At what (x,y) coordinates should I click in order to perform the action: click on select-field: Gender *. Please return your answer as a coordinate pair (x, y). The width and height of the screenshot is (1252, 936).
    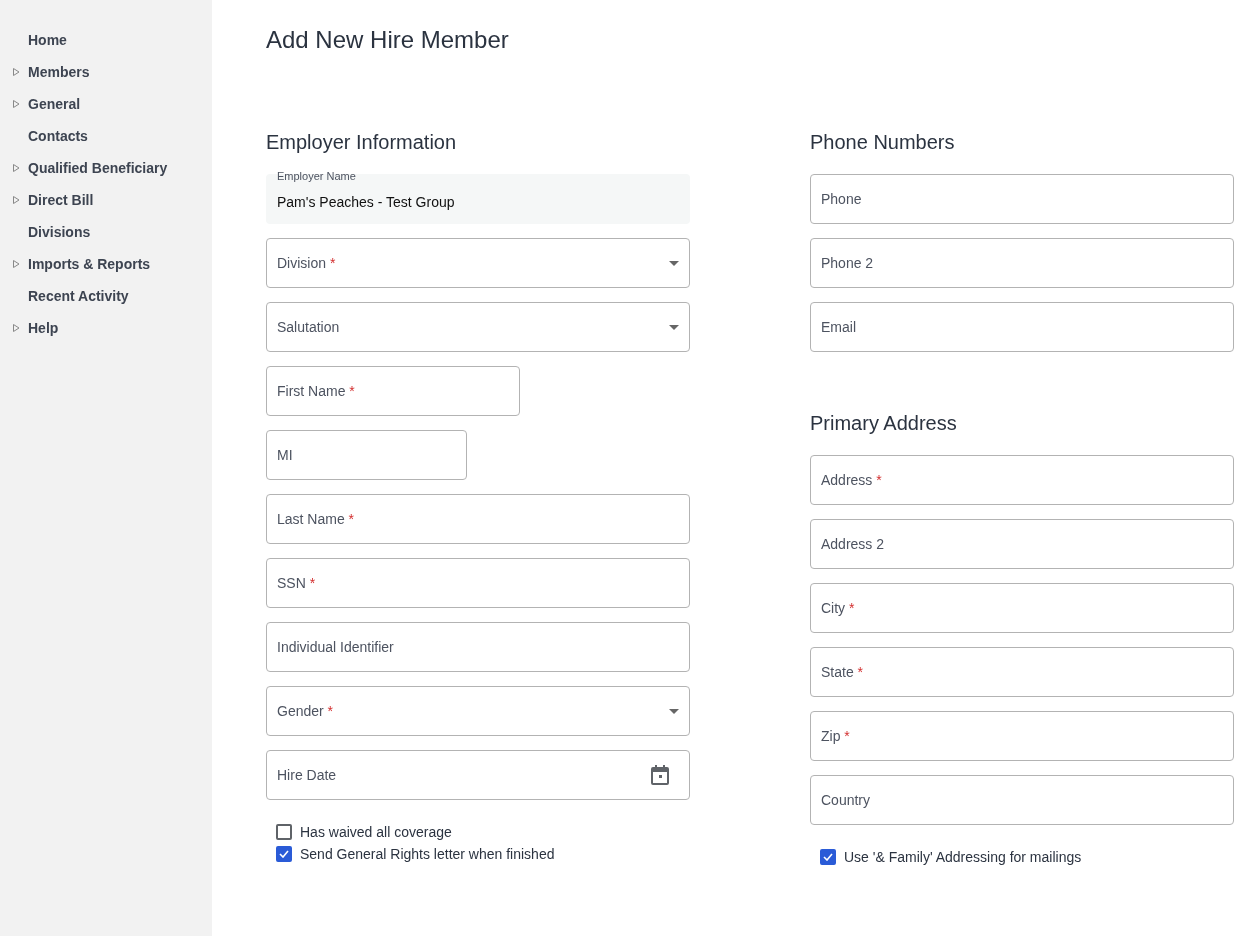
    Looking at the image, I should click on (478, 711).